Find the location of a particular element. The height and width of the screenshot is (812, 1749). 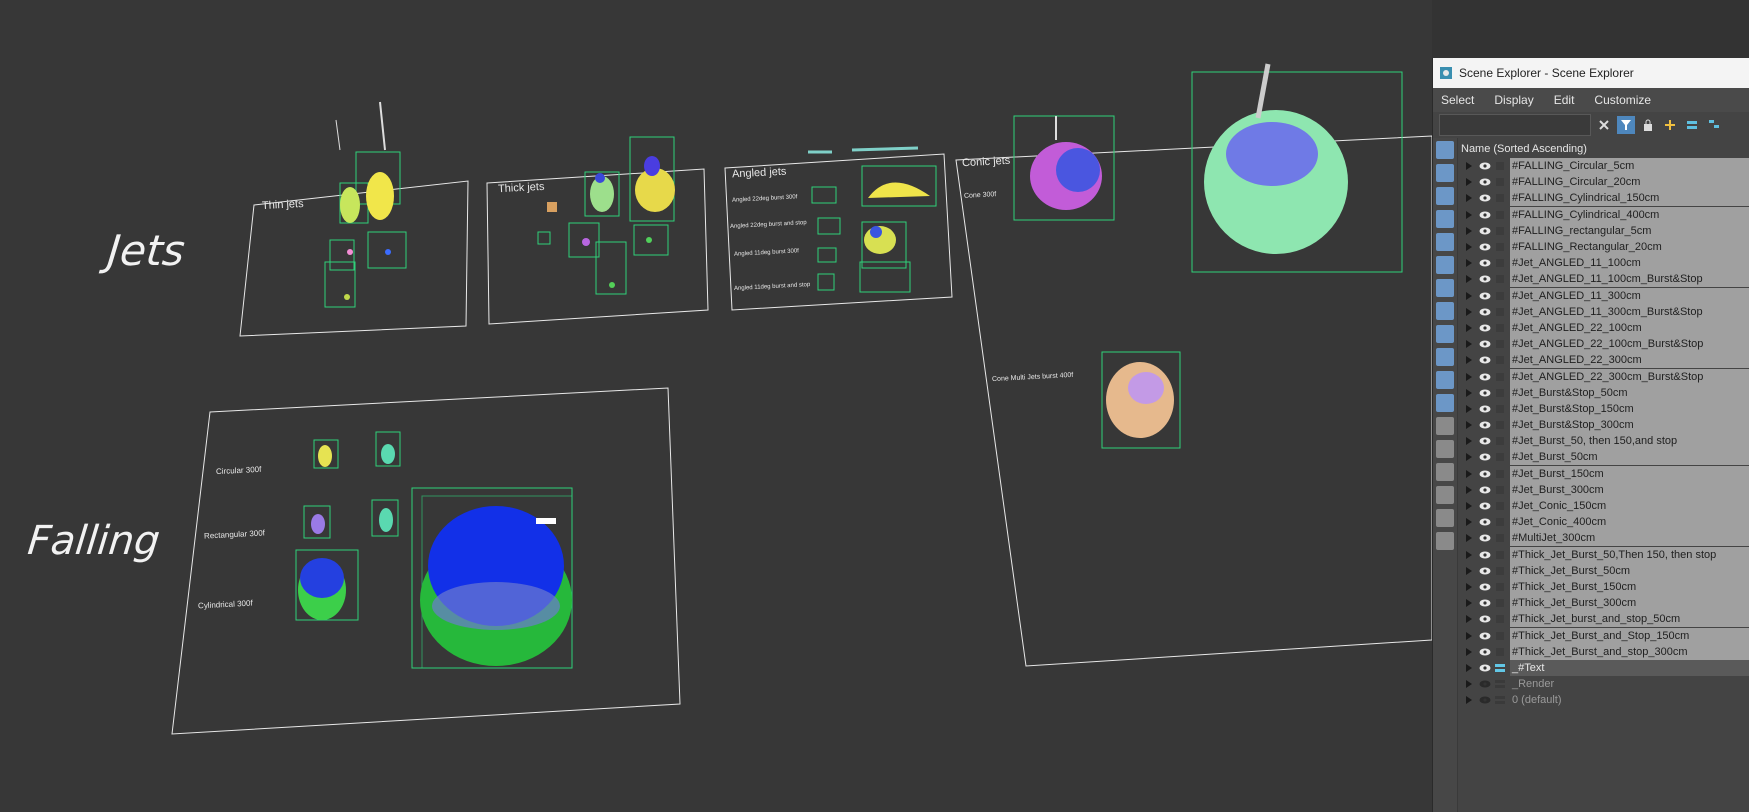

filter-containers-icon is located at coordinates (1445, 357).